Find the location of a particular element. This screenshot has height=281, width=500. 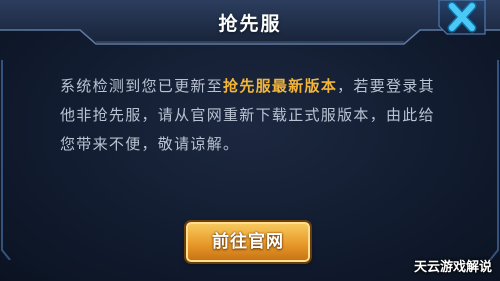

message-text: 系统检测到您已更新至 is located at coordinates (142, 86).